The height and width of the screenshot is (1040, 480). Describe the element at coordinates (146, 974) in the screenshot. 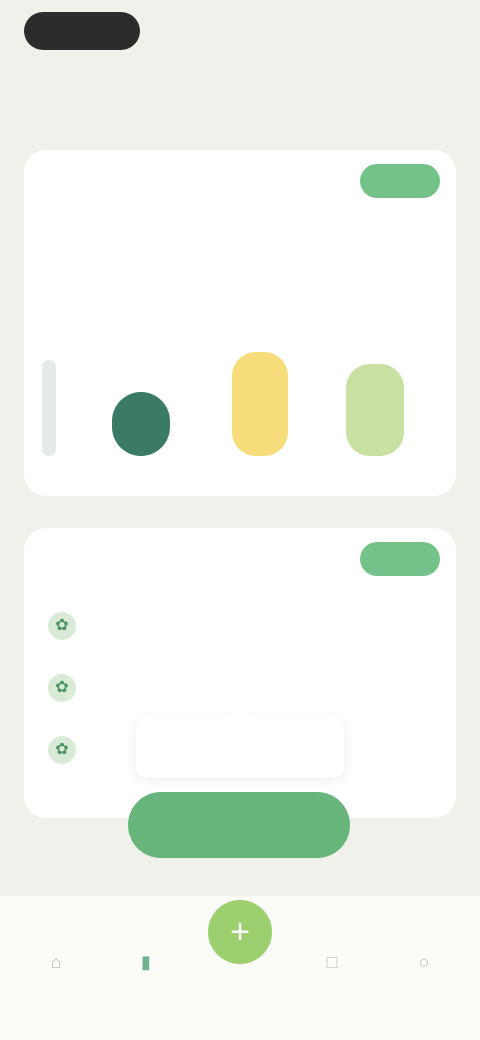

I see `tab-stats: ▮` at that location.